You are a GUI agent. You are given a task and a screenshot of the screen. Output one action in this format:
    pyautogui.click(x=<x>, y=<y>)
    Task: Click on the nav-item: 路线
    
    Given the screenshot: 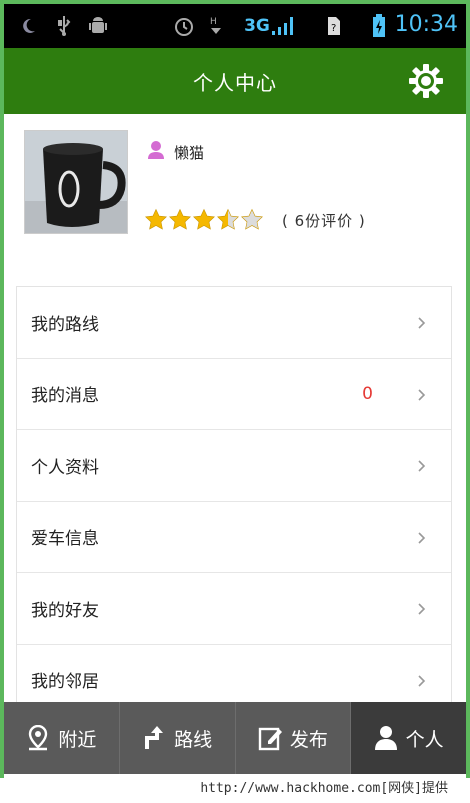 What is the action you would take?
    pyautogui.click(x=178, y=738)
    